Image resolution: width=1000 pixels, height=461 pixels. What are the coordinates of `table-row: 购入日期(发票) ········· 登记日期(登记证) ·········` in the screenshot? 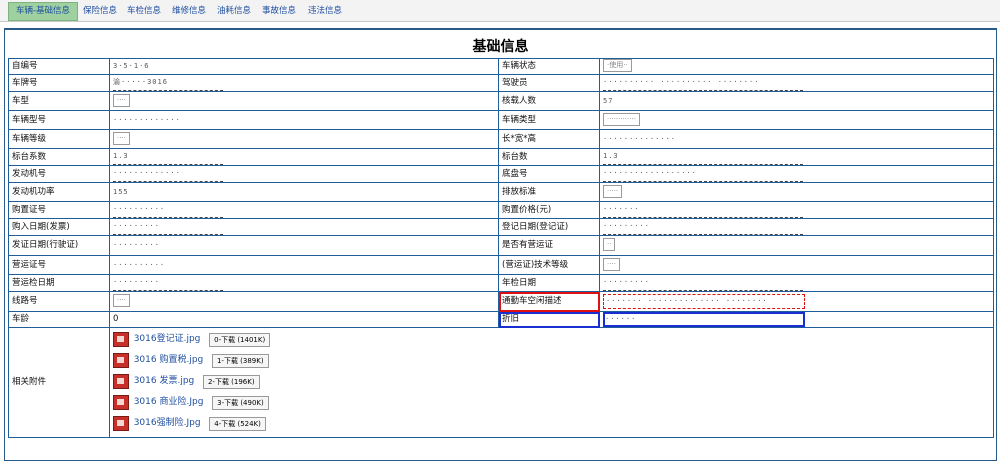 It's located at (501, 227).